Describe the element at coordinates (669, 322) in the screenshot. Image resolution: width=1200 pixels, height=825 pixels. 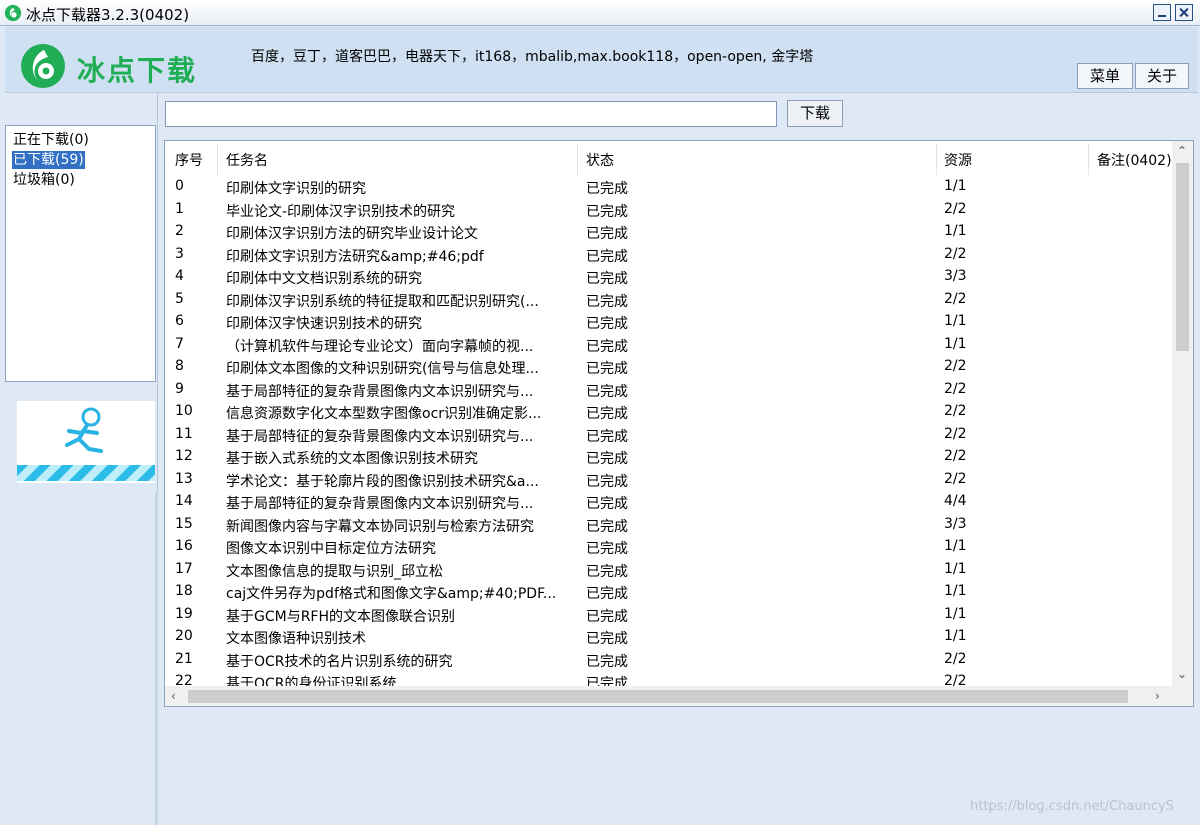
I see `table-row: 6 印刷体汉字快速识别技术的研究 已完成 1/1` at that location.